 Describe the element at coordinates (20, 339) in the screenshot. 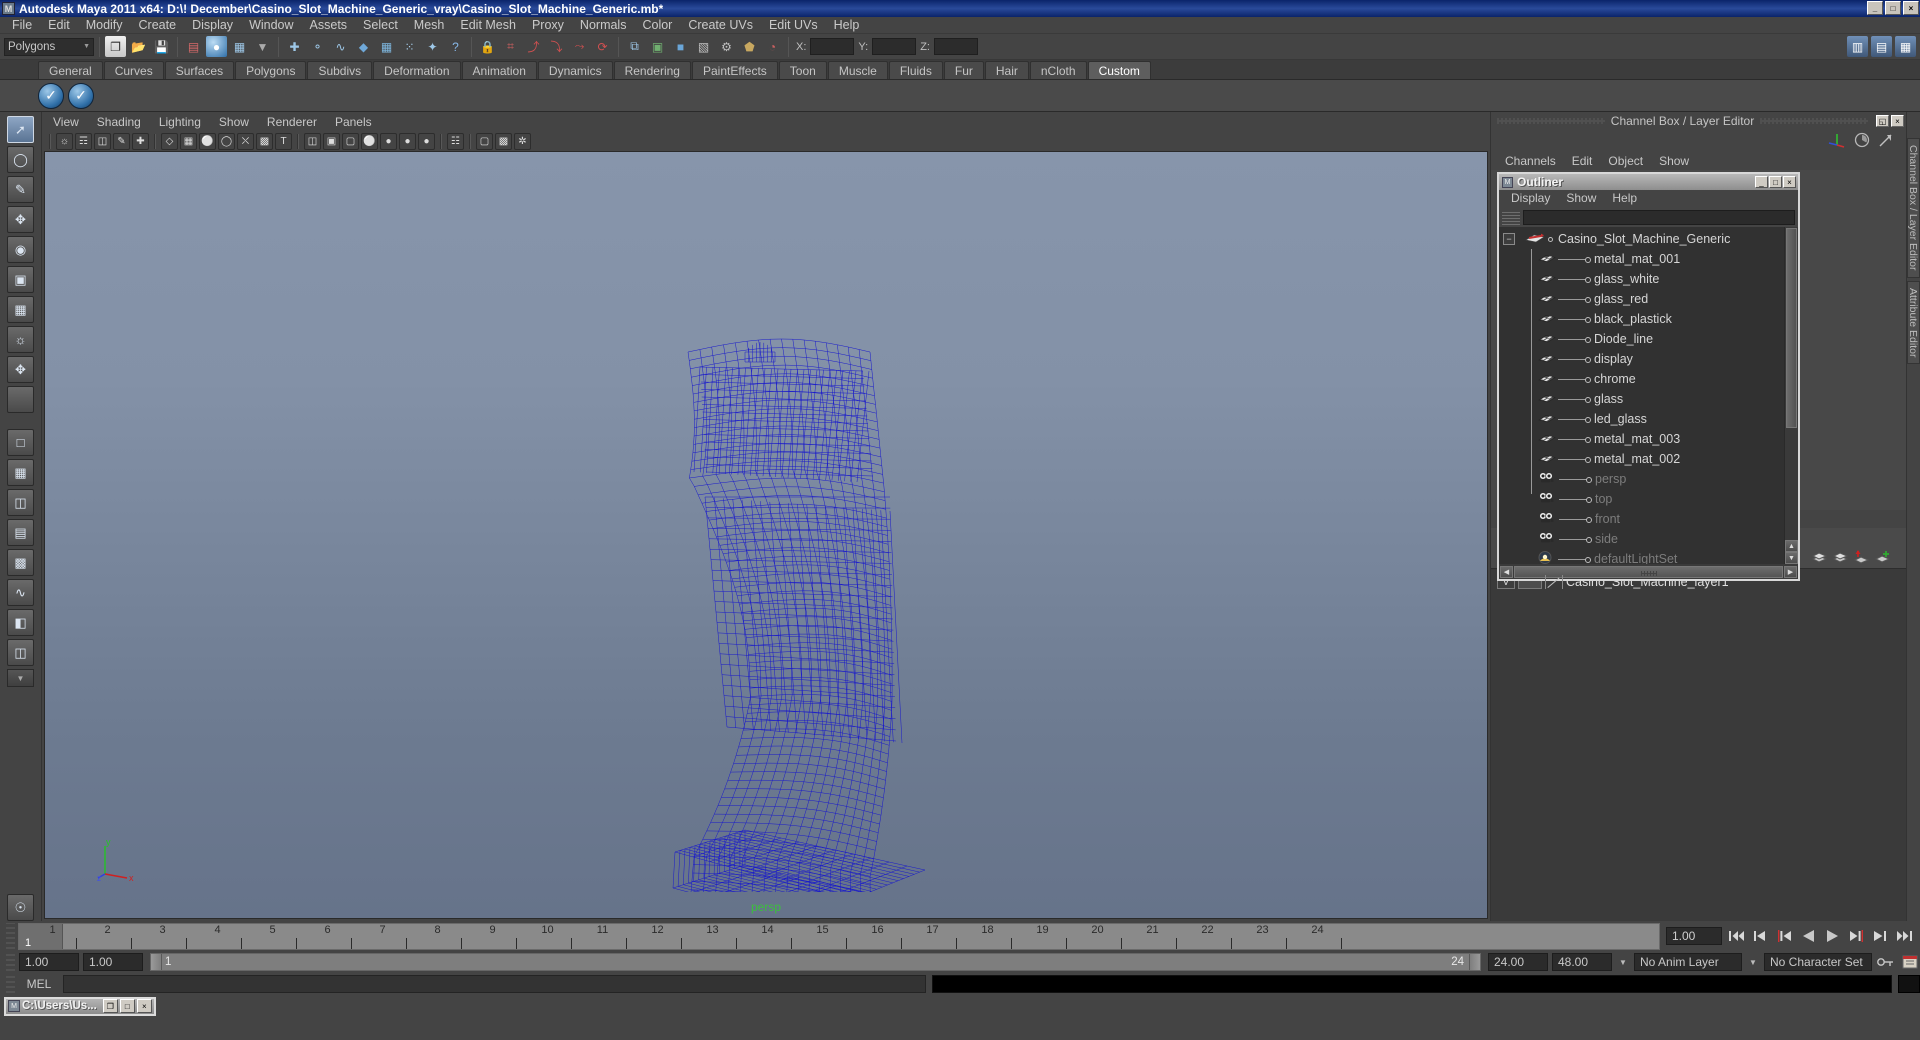

I see `soft-modification-tool-icon: ☼` at that location.